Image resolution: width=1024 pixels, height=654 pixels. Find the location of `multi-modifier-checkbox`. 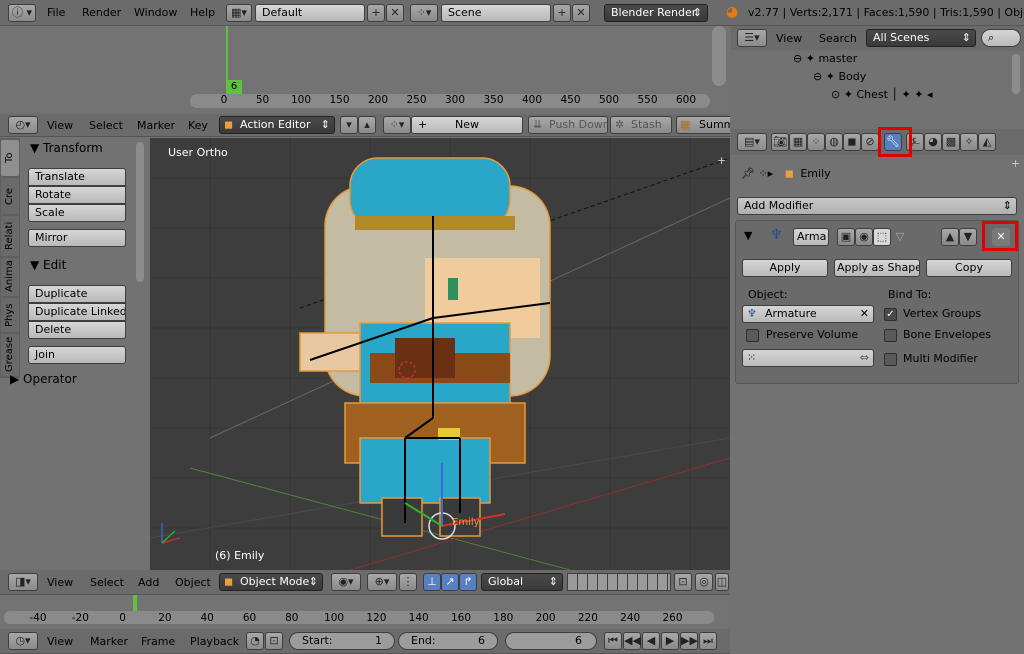

multi-modifier-checkbox is located at coordinates (890, 359).